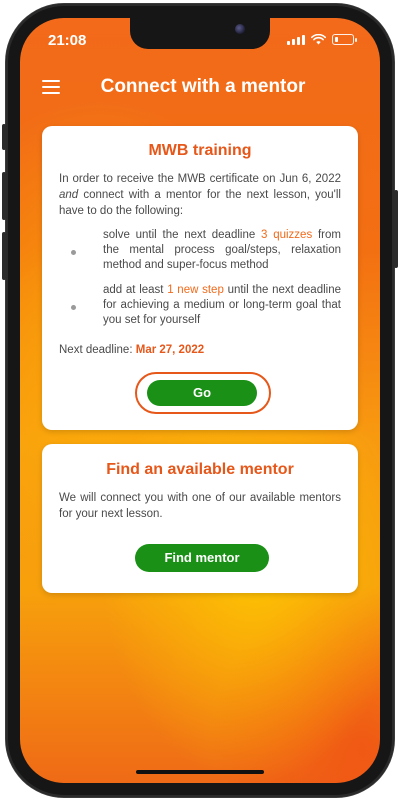  Describe the element at coordinates (182, 235) in the screenshot. I see `item-text-start: solve until the next deadline` at that location.